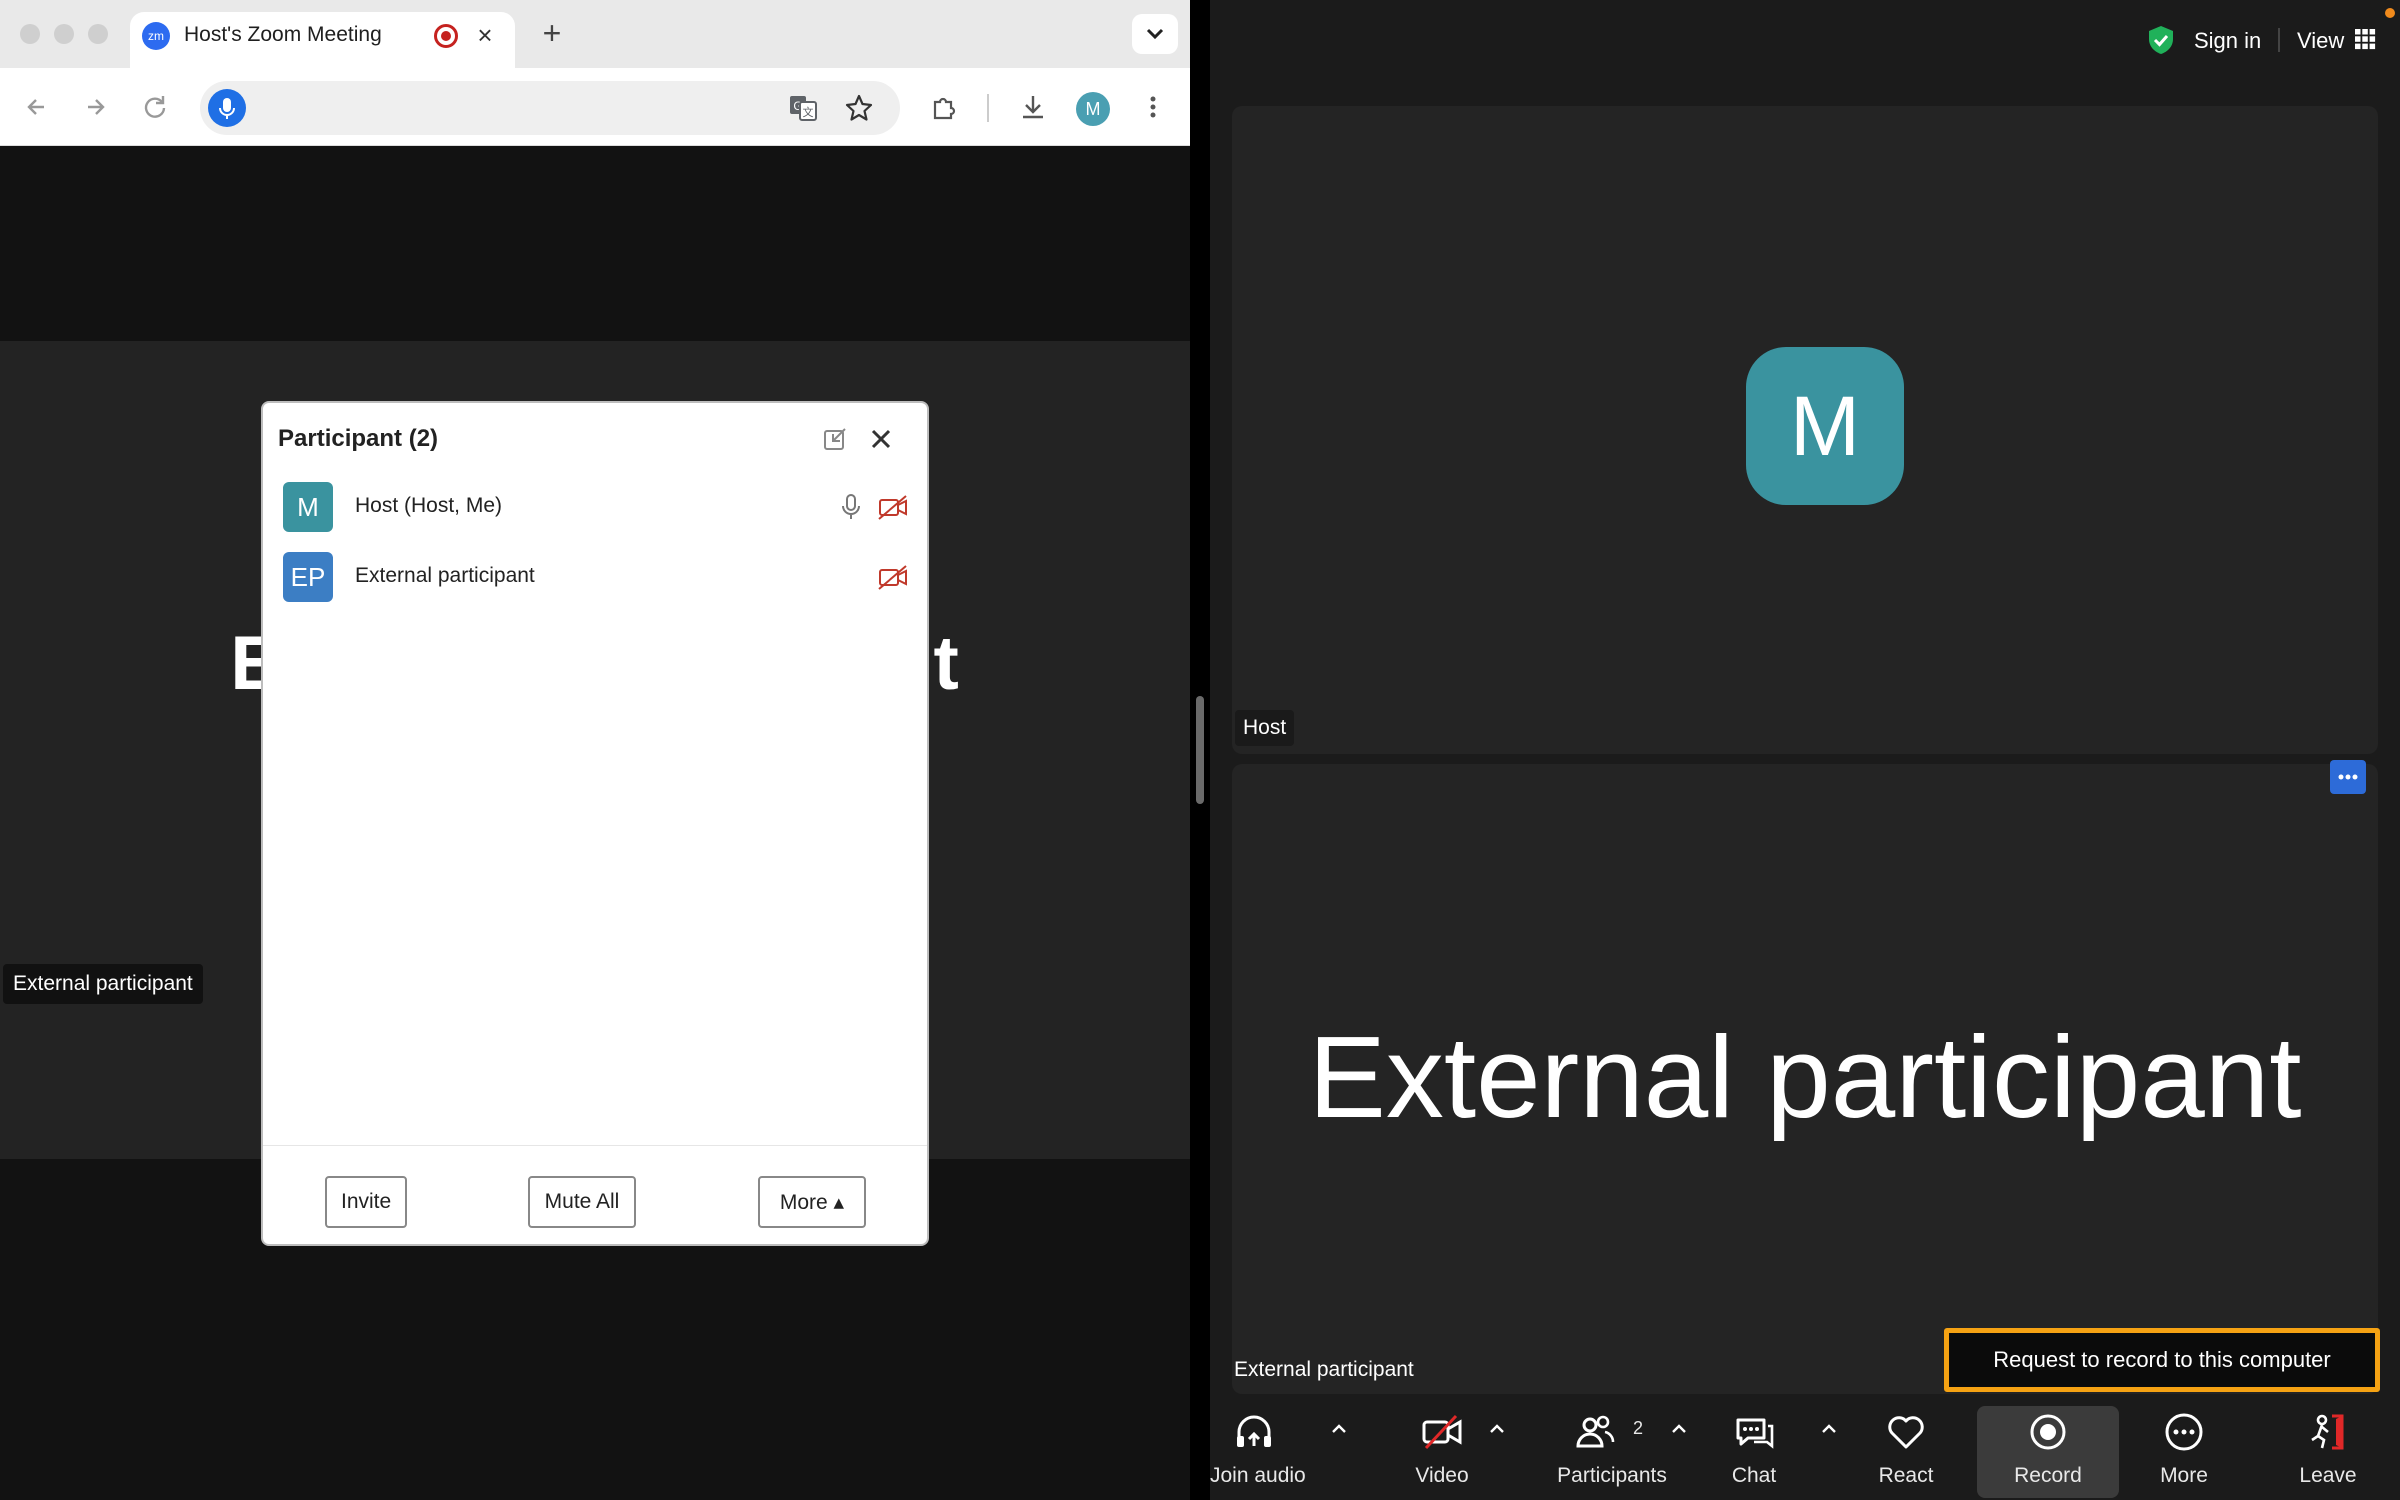 This screenshot has width=2400, height=1500. I want to click on more-icon, so click(2184, 1432).